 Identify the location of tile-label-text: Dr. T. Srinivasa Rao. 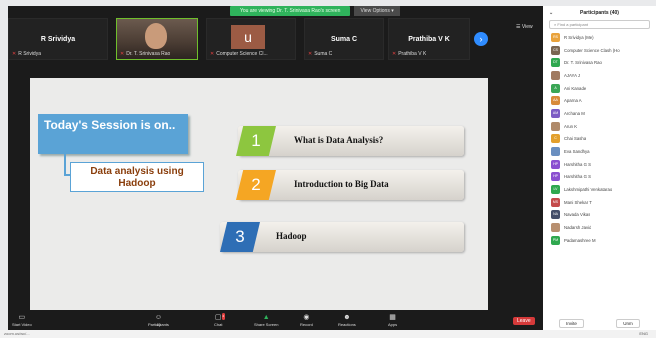
(148, 54).